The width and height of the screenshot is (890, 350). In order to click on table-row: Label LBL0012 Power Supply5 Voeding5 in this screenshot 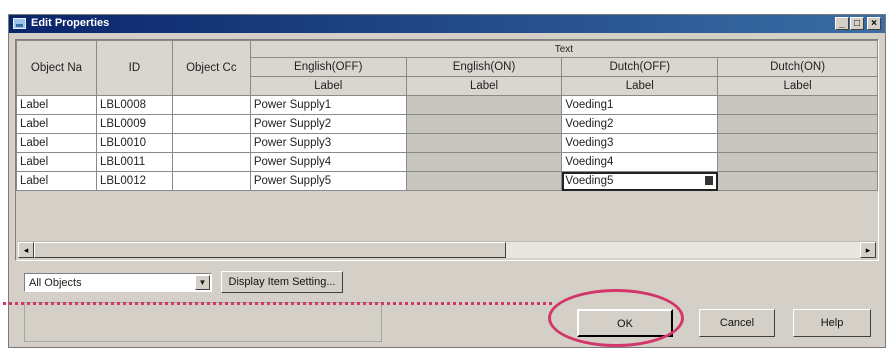, I will do `click(447, 181)`.